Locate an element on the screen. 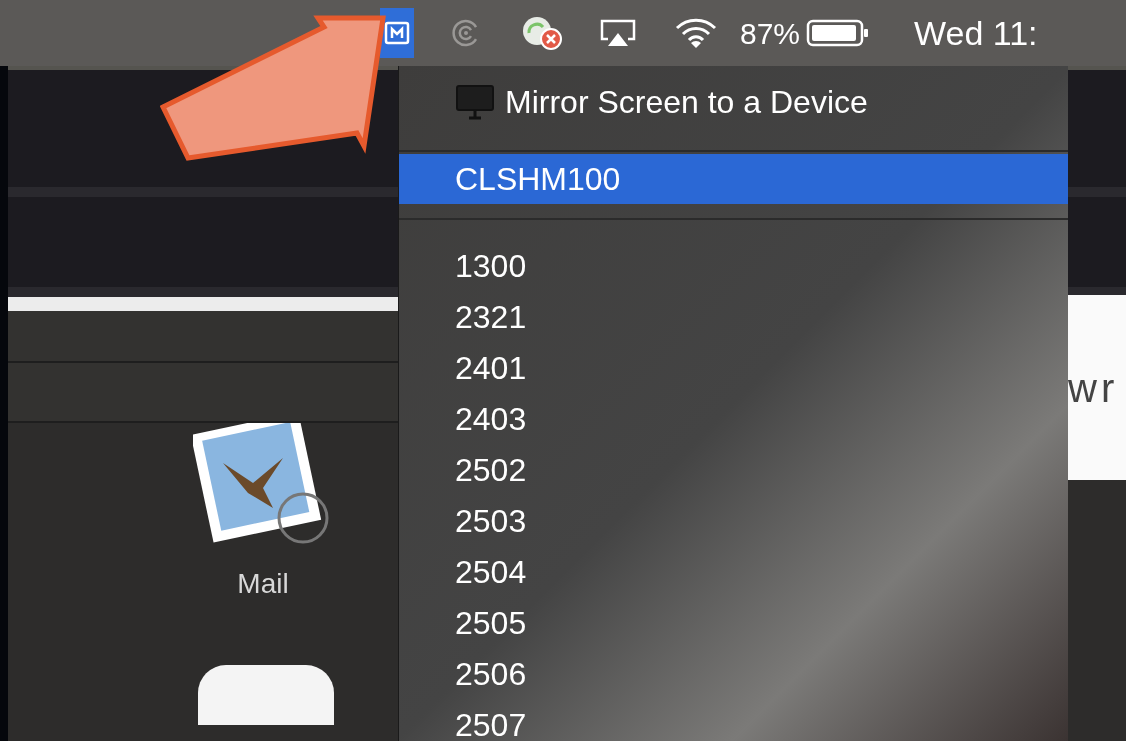 The width and height of the screenshot is (1126, 741). menu-item: 2503 is located at coordinates (733, 520).